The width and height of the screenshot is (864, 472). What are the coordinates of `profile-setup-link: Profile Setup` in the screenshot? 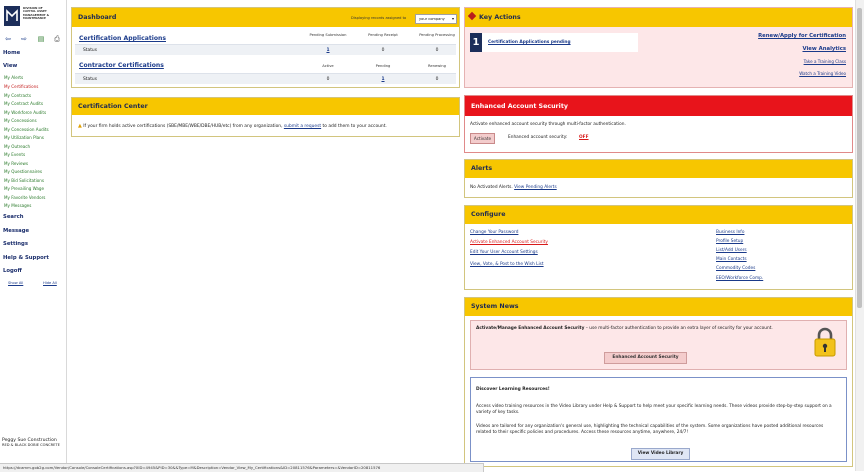 It's located at (729, 241).